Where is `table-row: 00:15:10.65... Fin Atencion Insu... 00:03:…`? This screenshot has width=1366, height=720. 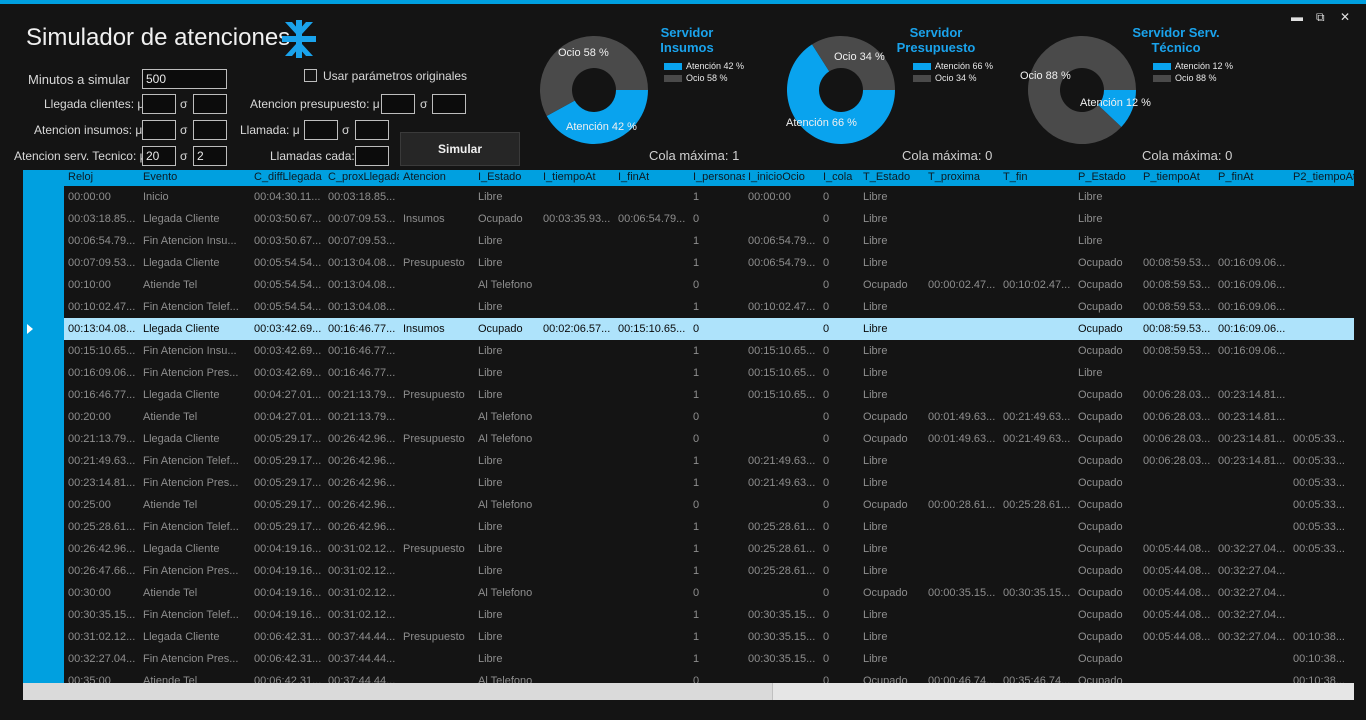
table-row: 00:15:10.65... Fin Atencion Insu... 00:03:… is located at coordinates (709, 351).